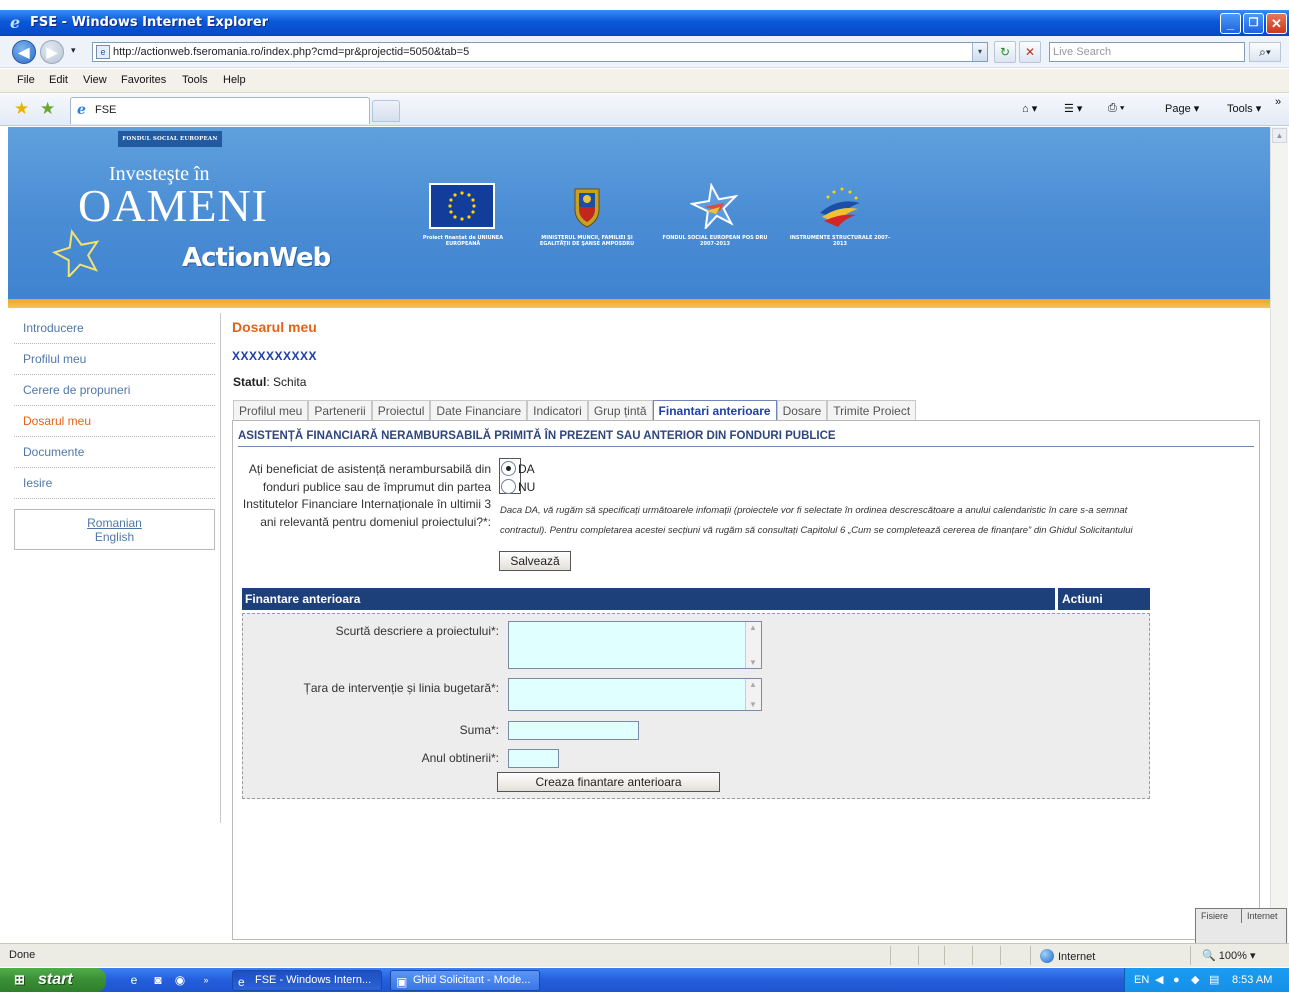  What do you see at coordinates (1141, 980) in the screenshot?
I see `tray-language: EN` at bounding box center [1141, 980].